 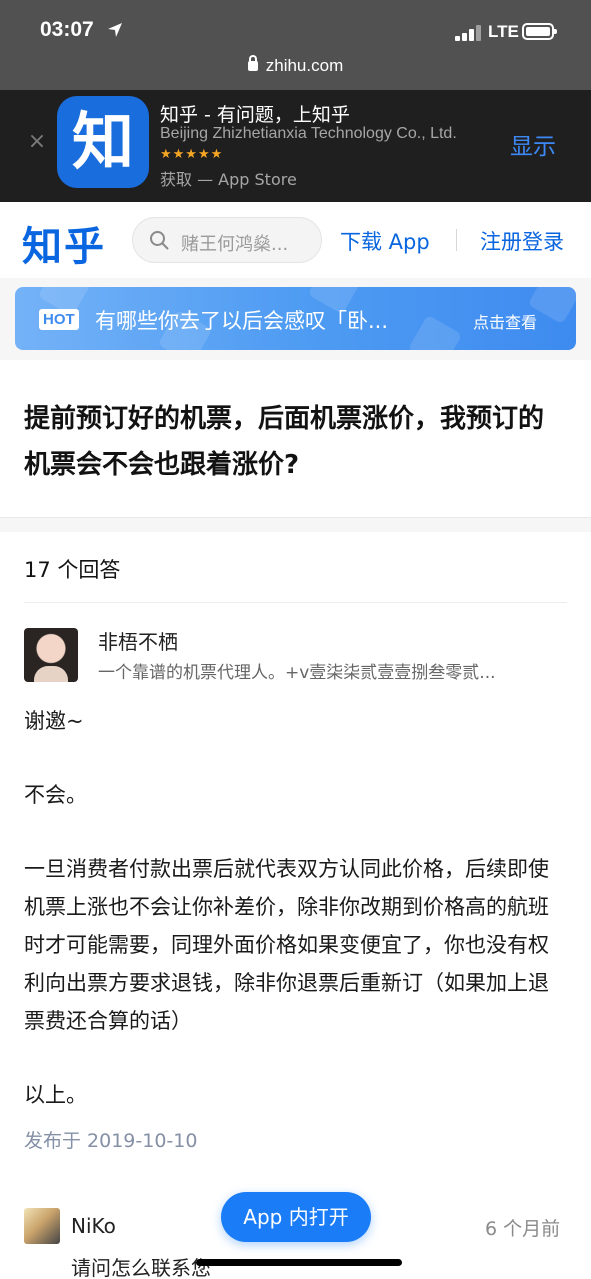 I want to click on url-bar: zhihu.com, so click(x=295, y=65).